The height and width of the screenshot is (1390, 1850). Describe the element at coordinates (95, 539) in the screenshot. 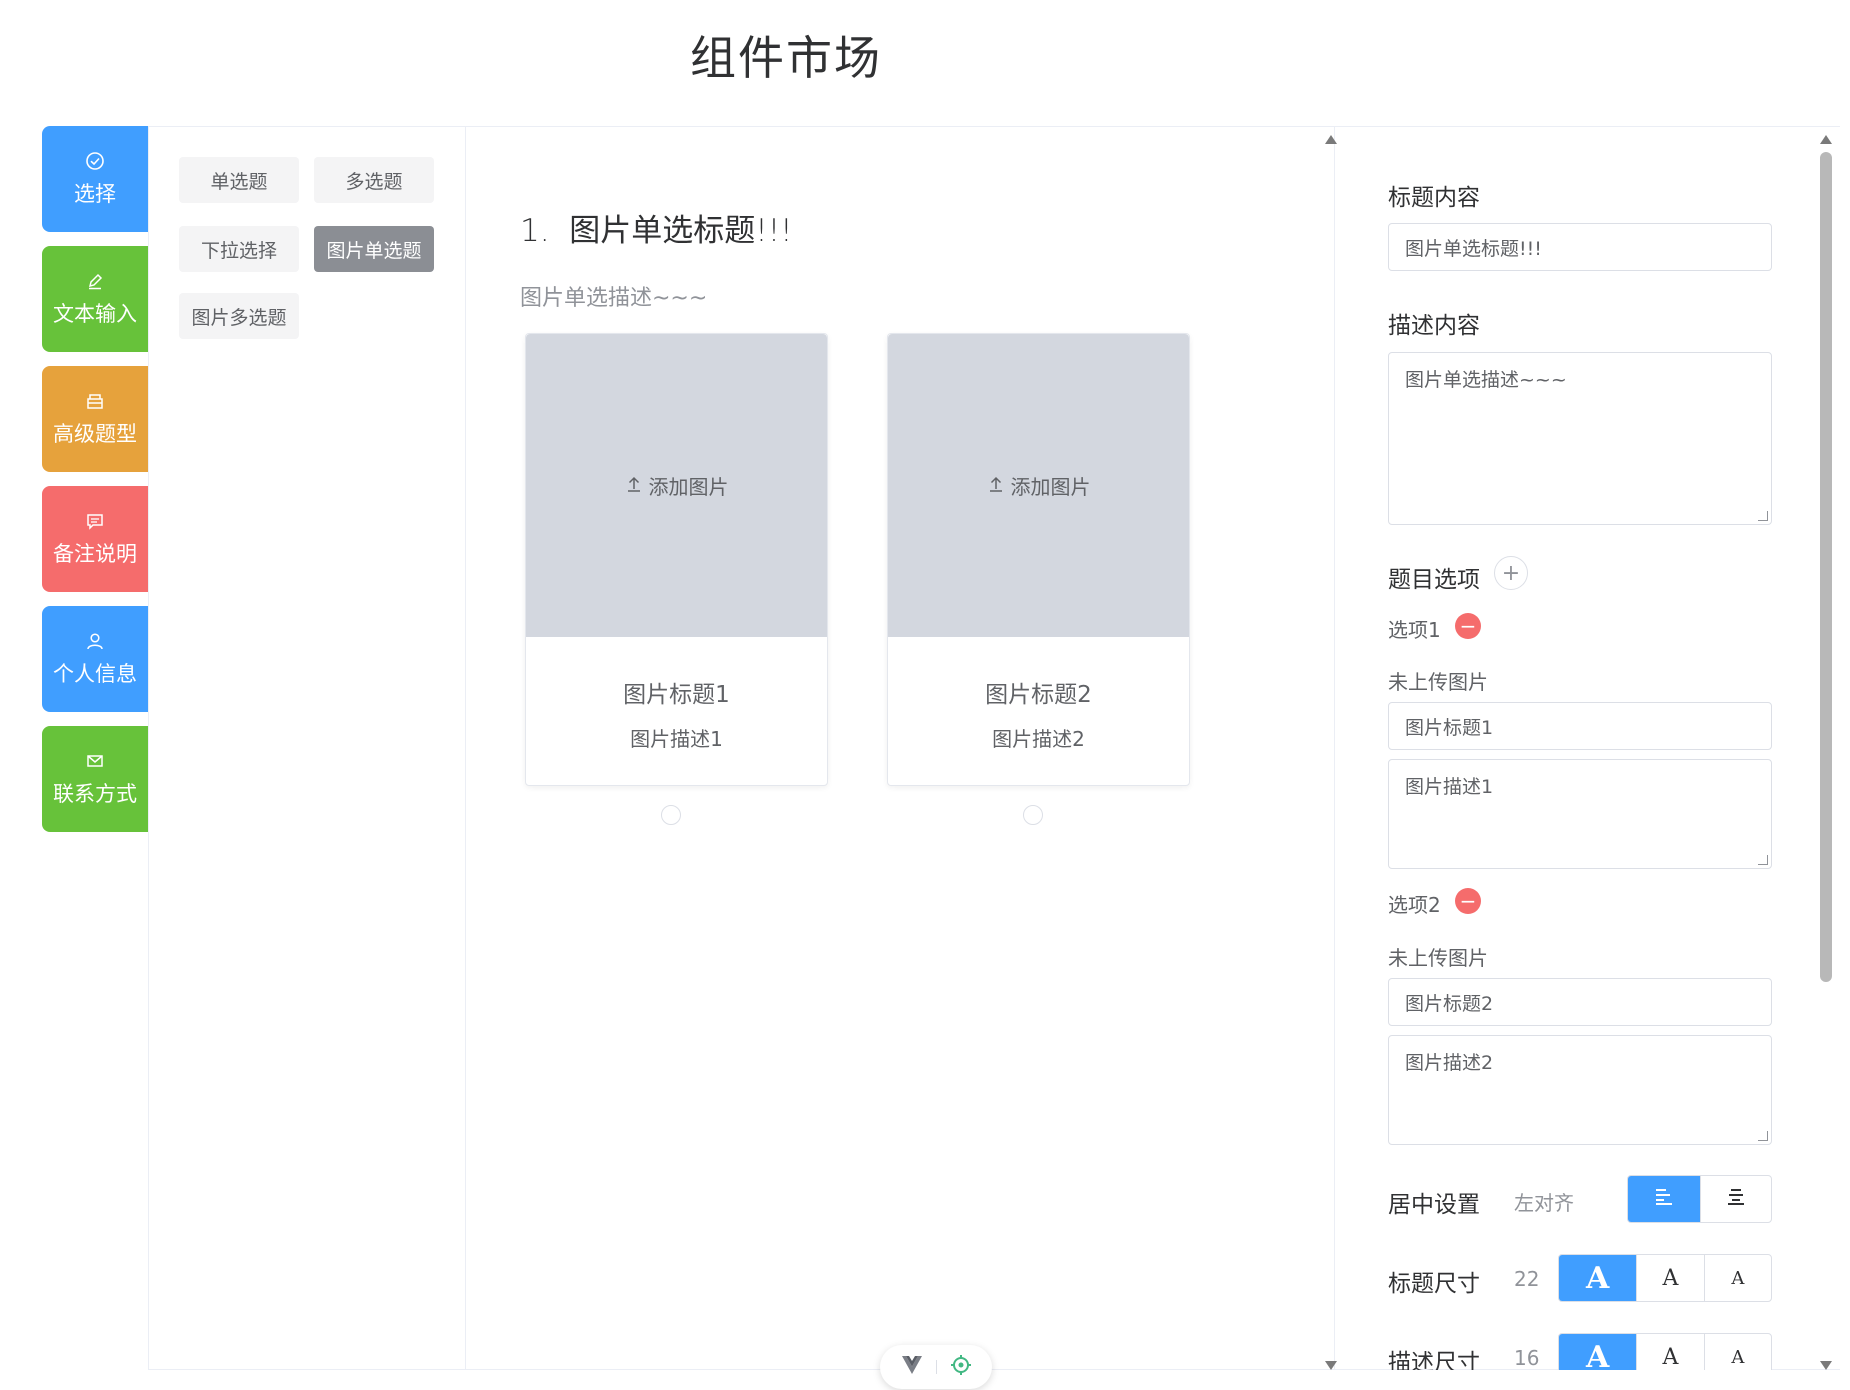

I see `category-tab-notes: 备注说明` at that location.